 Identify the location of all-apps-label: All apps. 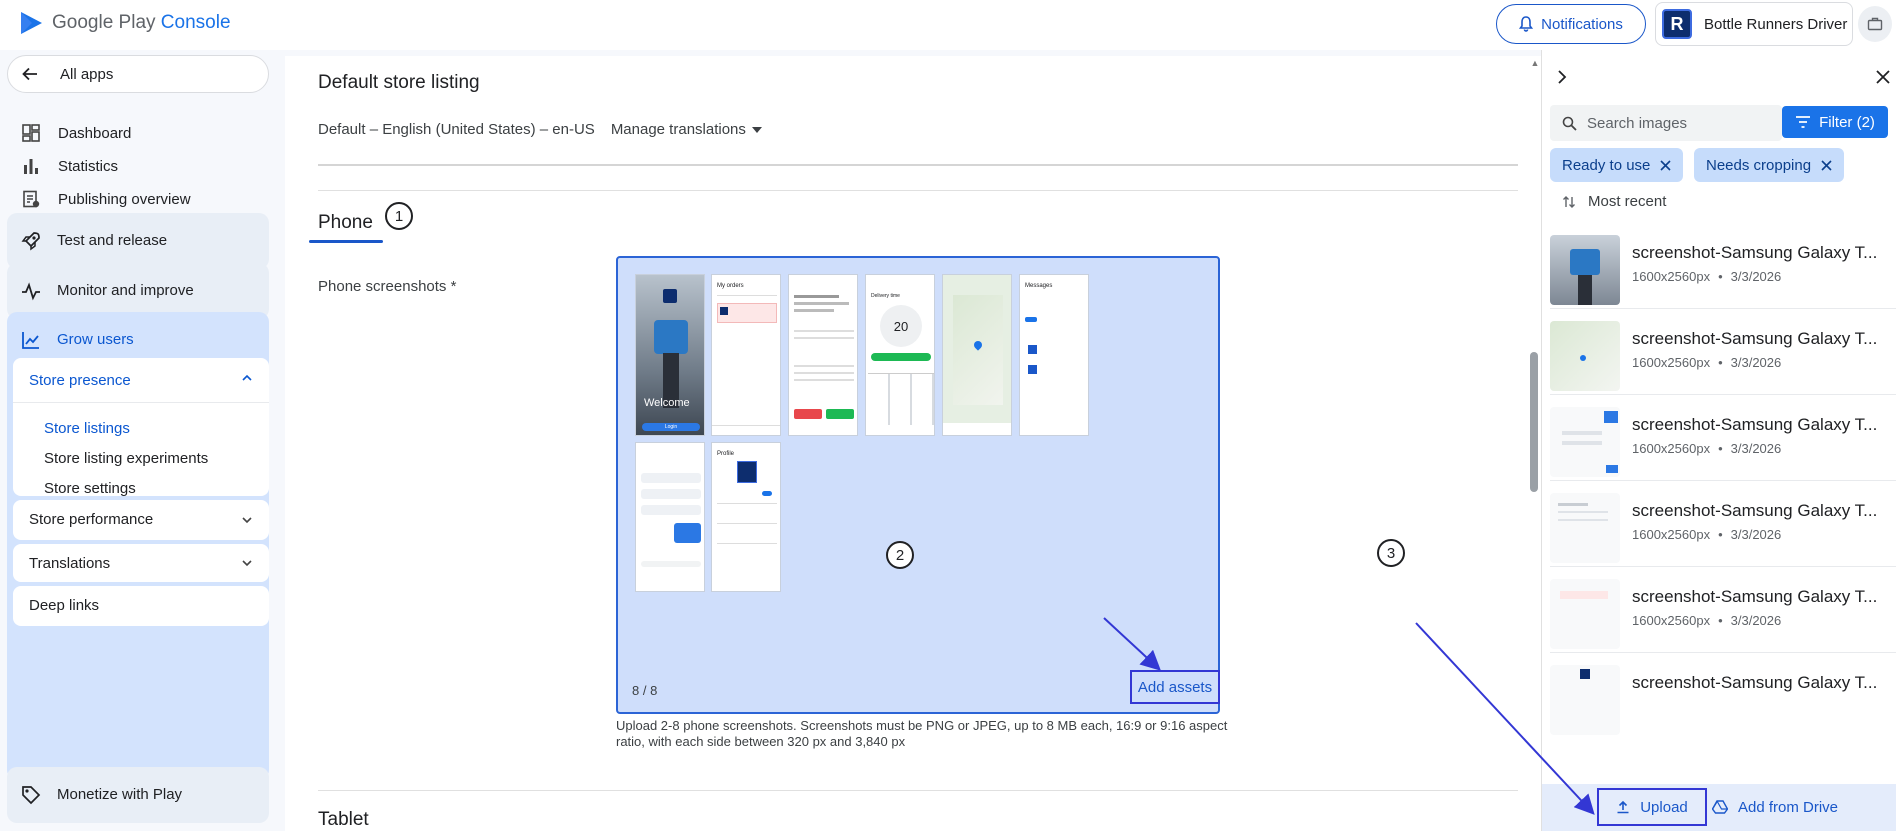
(87, 74).